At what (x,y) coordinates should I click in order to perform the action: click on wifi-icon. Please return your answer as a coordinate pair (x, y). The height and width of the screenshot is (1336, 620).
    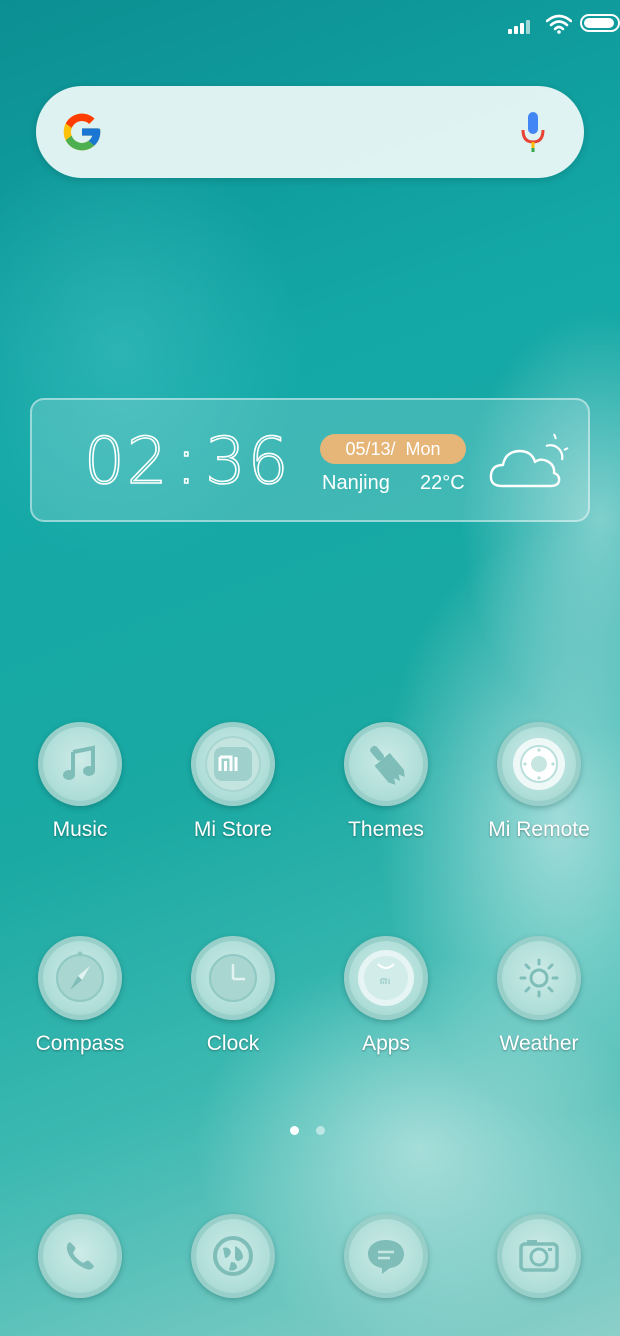
    Looking at the image, I should click on (559, 24).